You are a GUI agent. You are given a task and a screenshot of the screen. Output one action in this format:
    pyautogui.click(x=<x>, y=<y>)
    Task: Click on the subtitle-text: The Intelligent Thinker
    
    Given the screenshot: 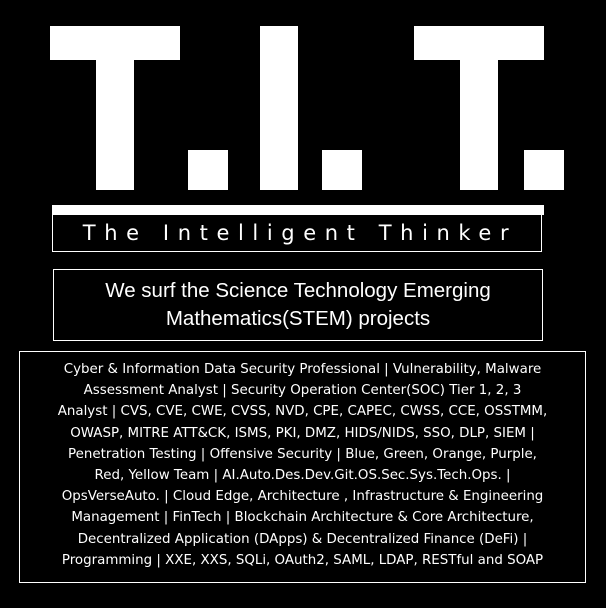 What is the action you would take?
    pyautogui.click(x=300, y=232)
    